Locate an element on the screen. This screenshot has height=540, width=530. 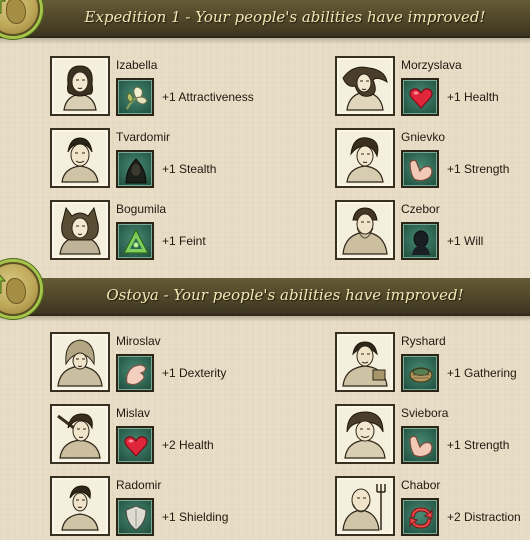
character-card: Morzyslava +1 Health is located at coordinates (432, 88).